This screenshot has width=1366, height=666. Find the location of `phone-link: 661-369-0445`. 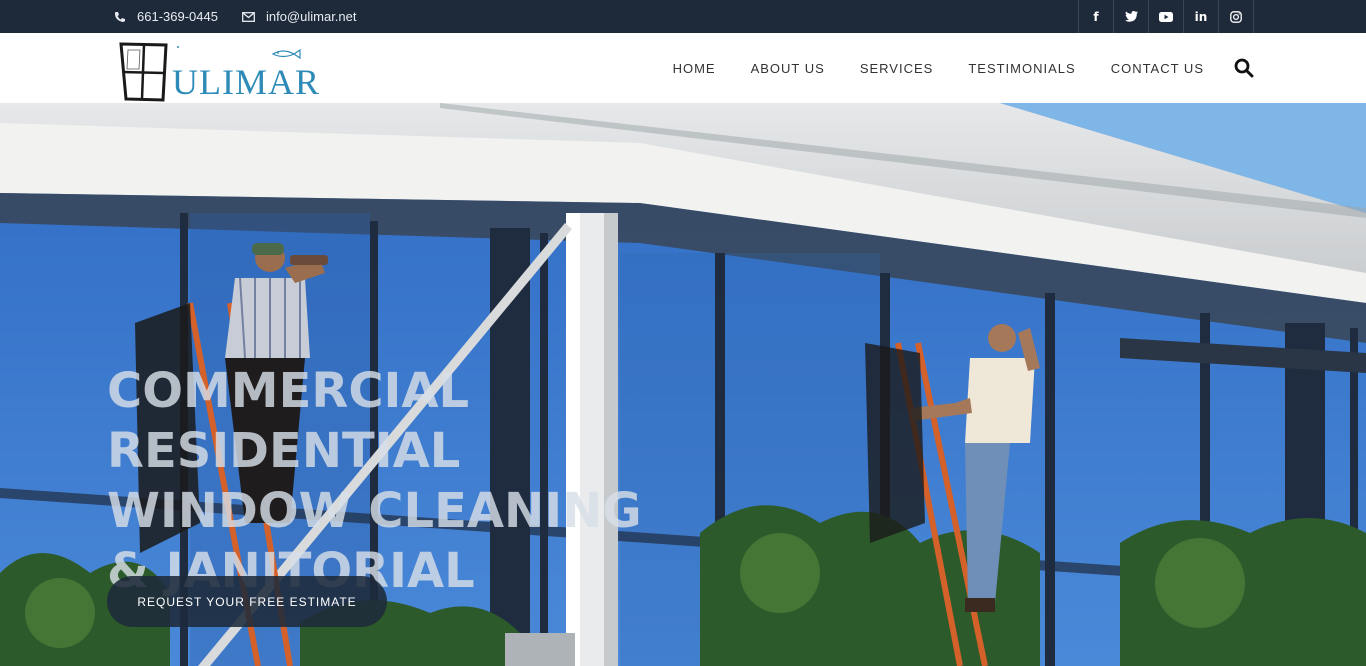

phone-link: 661-369-0445 is located at coordinates (165, 16).